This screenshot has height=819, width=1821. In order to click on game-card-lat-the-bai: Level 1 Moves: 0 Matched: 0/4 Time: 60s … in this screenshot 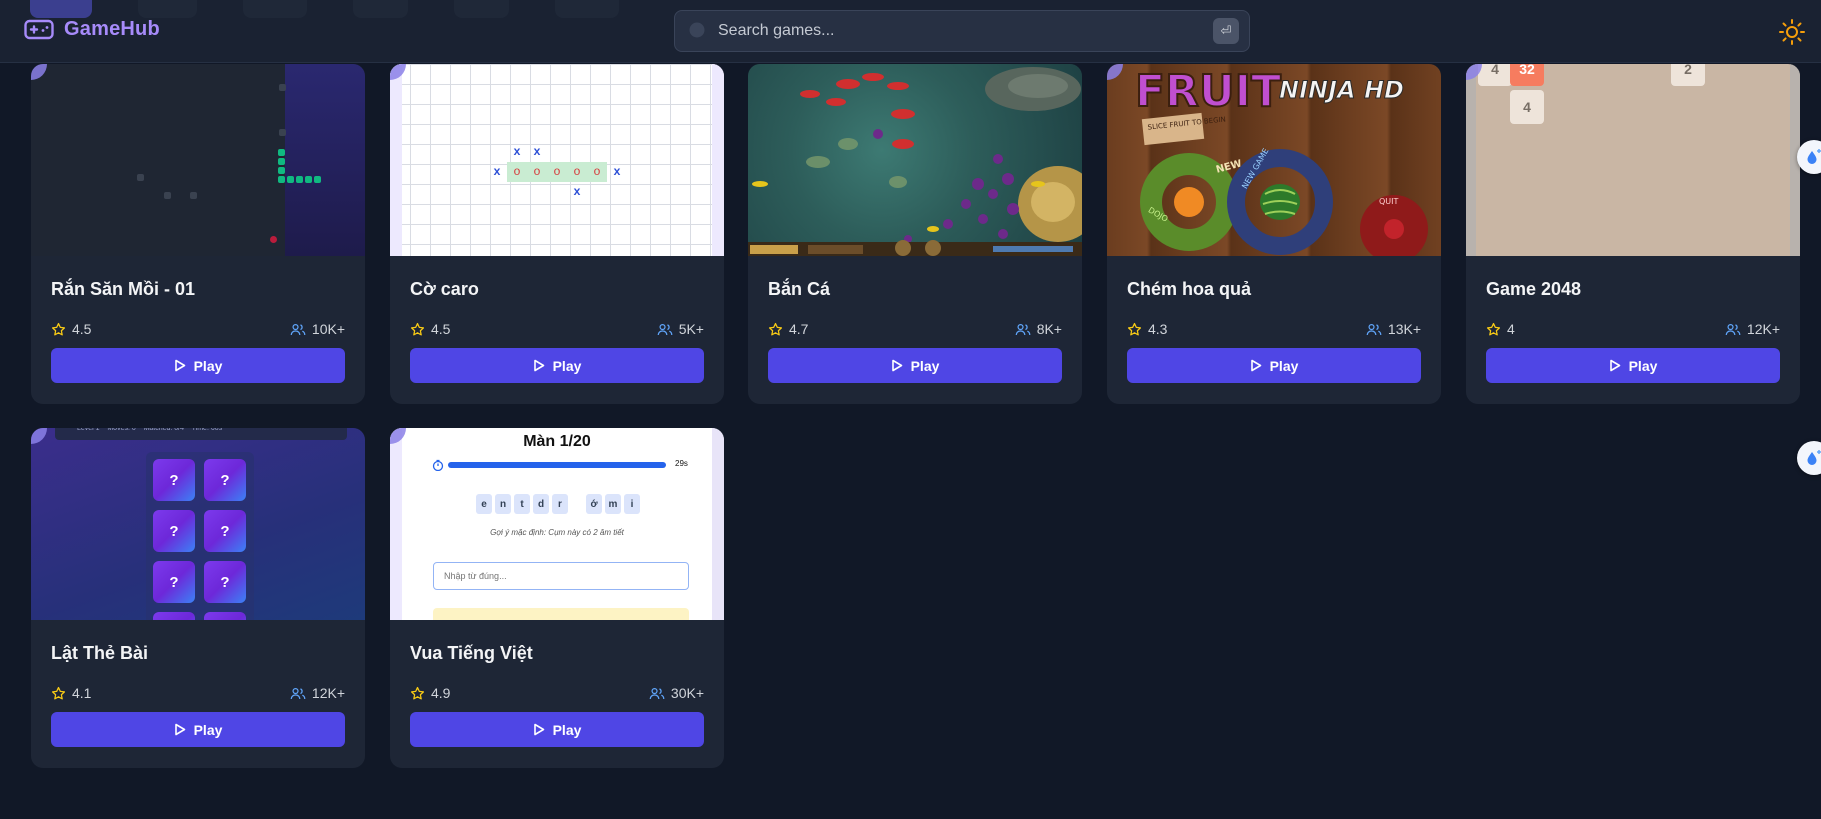, I will do `click(198, 598)`.